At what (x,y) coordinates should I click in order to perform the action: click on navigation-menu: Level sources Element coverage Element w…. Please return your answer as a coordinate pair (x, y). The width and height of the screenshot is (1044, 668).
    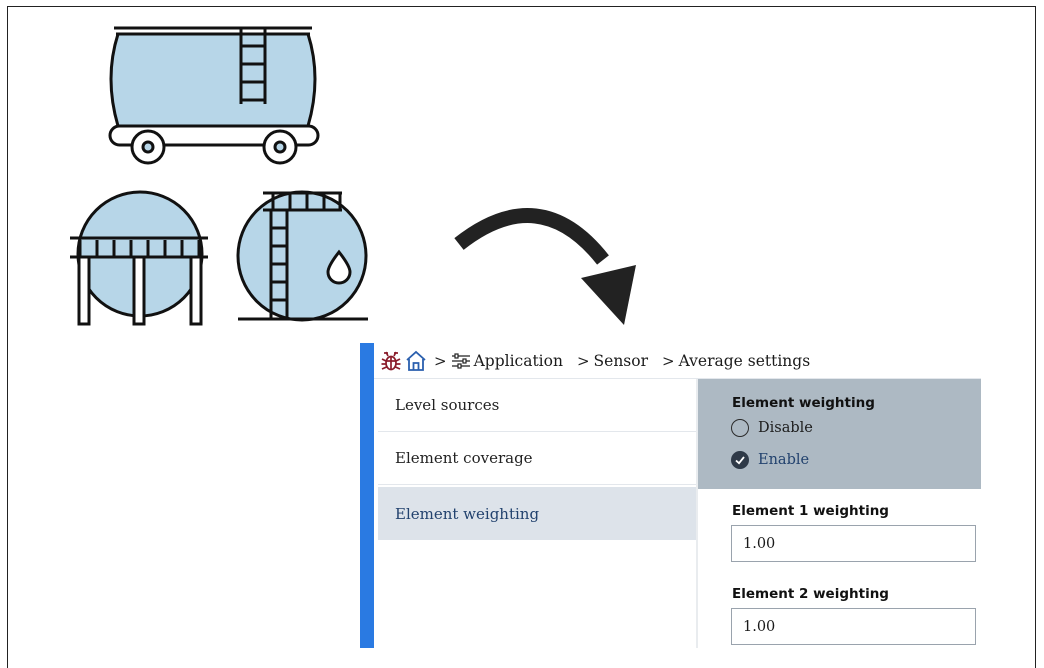
    Looking at the image, I should click on (529, 513).